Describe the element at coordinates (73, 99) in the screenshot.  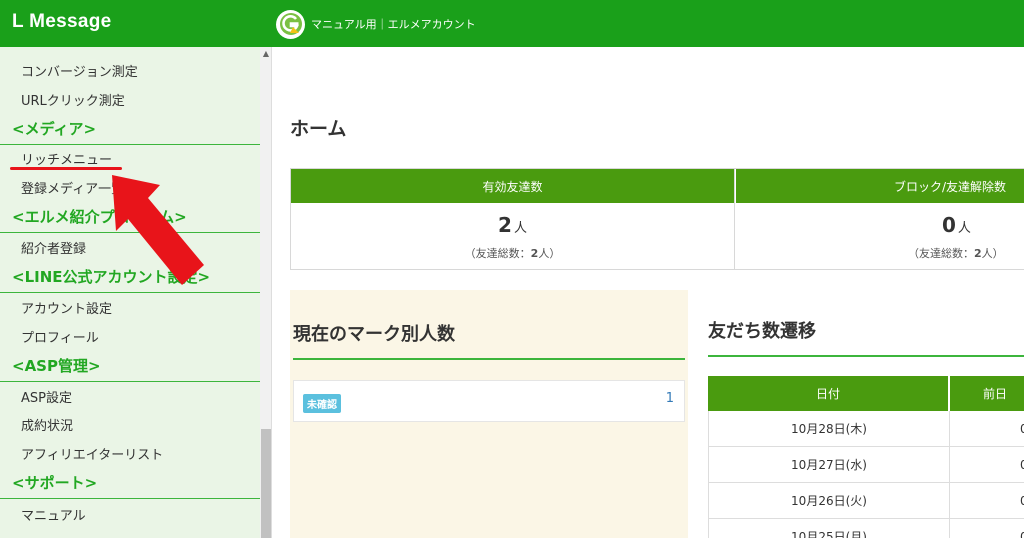
I see `sidebar-item-url-click: URLクリック測定` at that location.